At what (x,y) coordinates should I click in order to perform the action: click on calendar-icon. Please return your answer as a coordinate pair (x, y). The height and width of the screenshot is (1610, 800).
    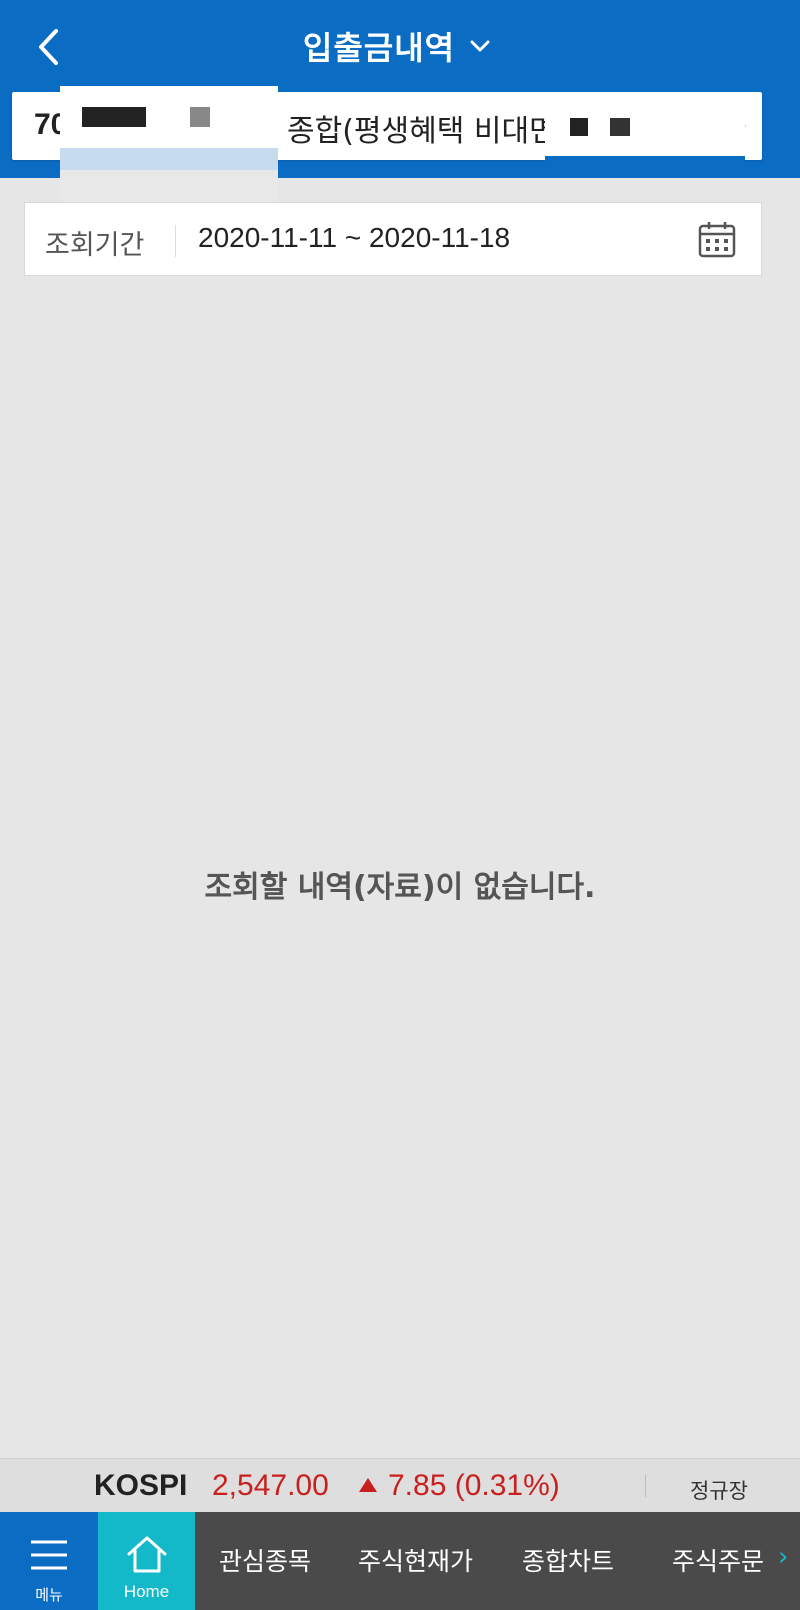
    Looking at the image, I should click on (717, 239).